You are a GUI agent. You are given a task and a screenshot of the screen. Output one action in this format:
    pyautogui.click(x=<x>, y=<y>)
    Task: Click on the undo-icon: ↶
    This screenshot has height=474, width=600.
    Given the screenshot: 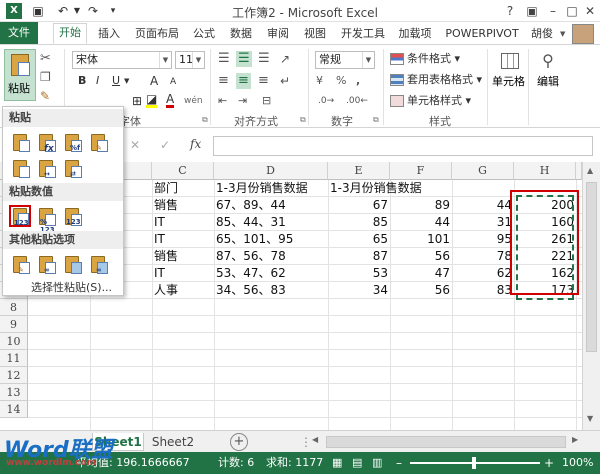 What is the action you would take?
    pyautogui.click(x=63, y=11)
    